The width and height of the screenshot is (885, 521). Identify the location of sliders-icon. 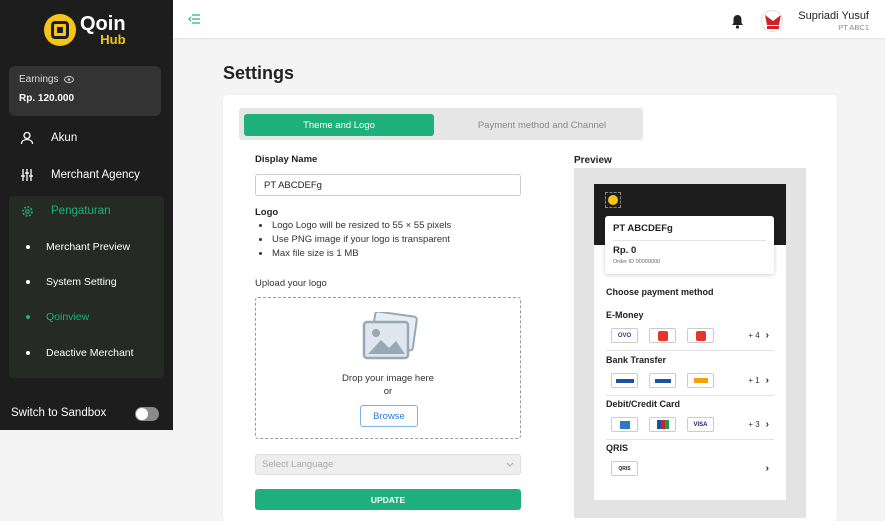
(27, 175).